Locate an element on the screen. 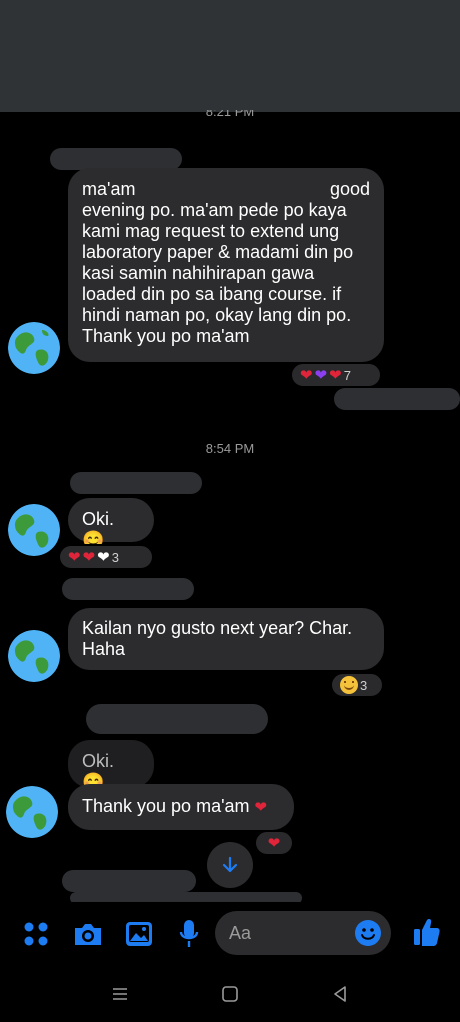  message-bubble: Kailan nyo gusto next year? Char. Haha is located at coordinates (226, 639).